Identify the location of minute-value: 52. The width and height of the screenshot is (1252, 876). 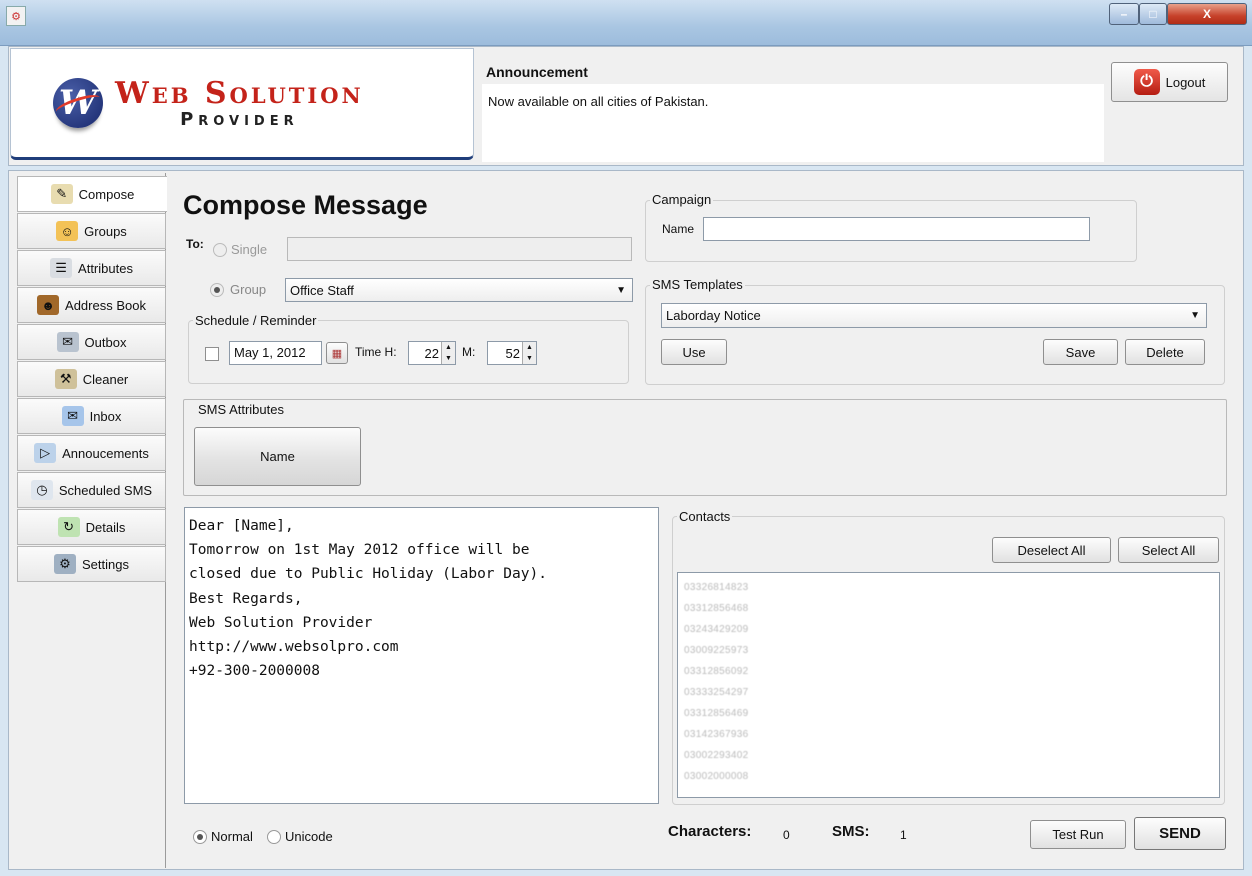
(512, 353).